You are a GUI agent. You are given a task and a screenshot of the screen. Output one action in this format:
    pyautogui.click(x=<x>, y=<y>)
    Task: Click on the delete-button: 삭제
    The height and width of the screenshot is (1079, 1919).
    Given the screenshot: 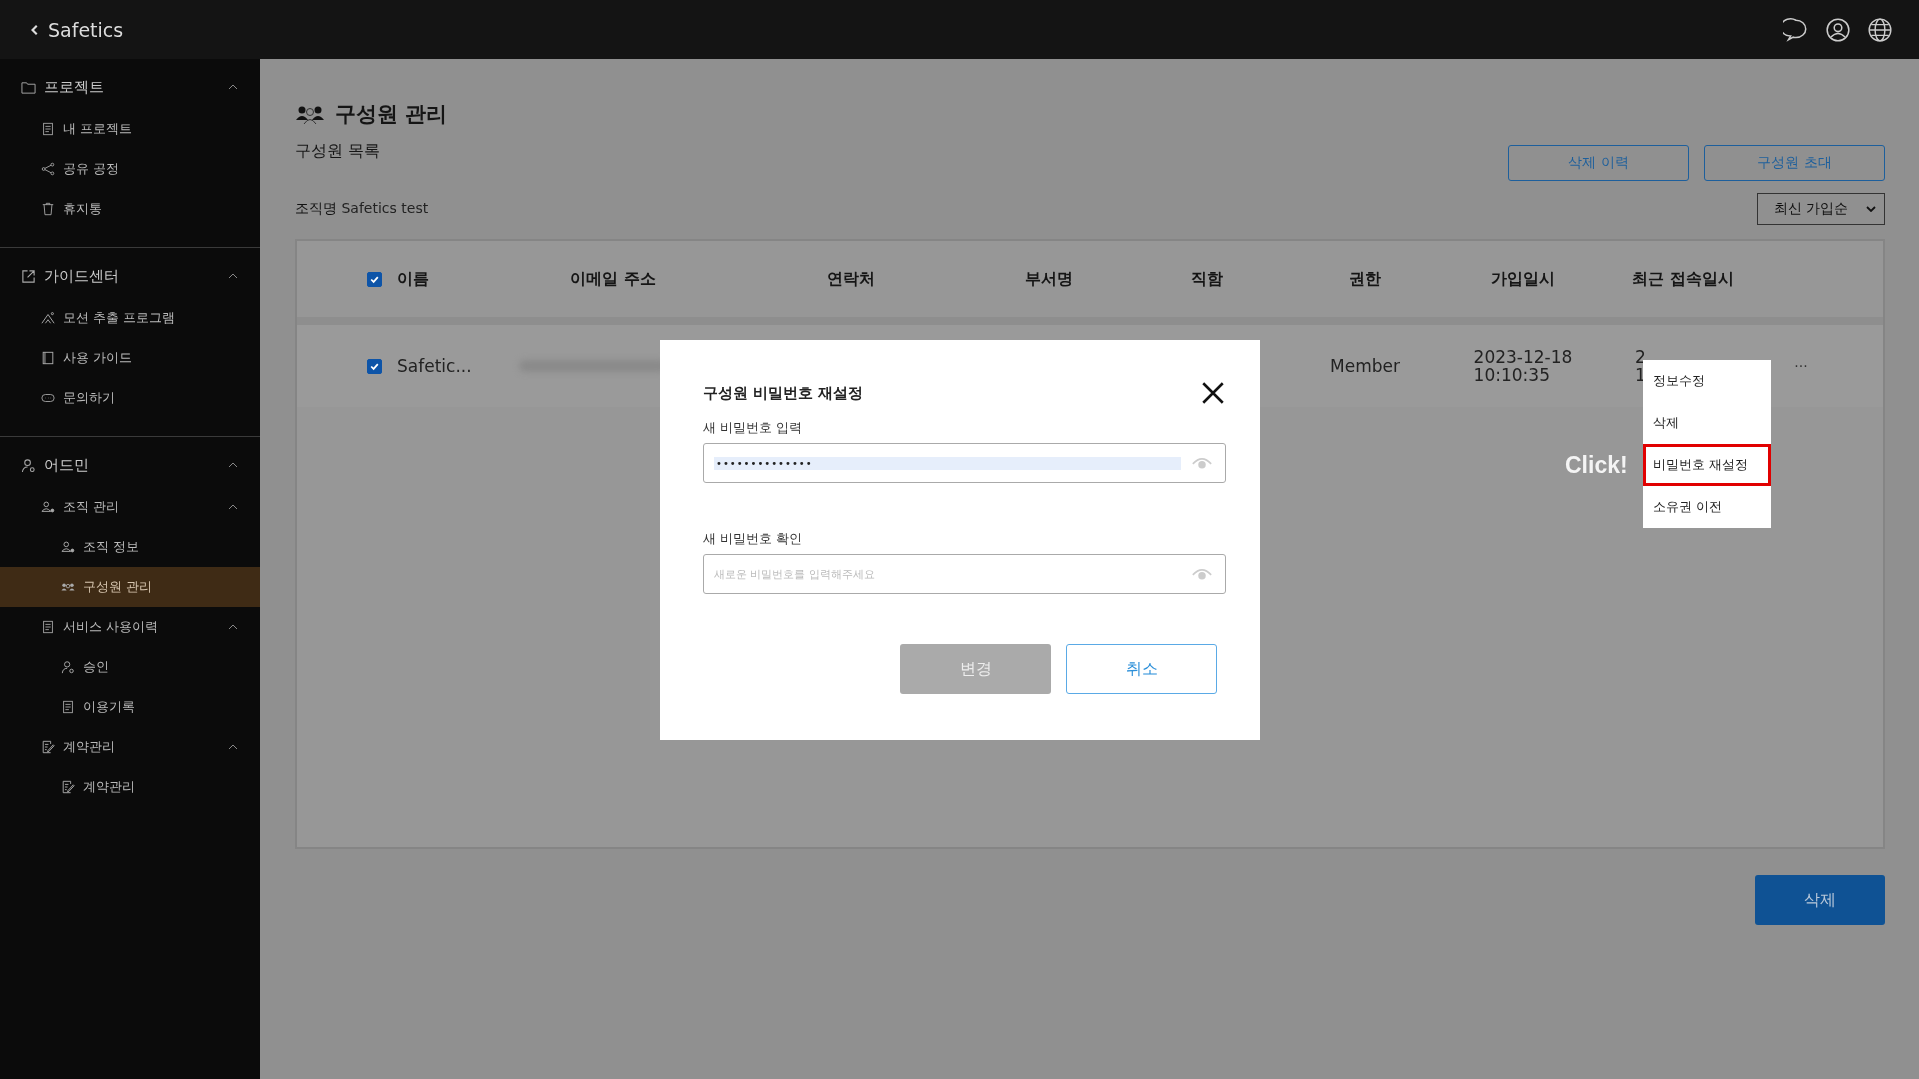 What is the action you would take?
    pyautogui.click(x=1820, y=900)
    